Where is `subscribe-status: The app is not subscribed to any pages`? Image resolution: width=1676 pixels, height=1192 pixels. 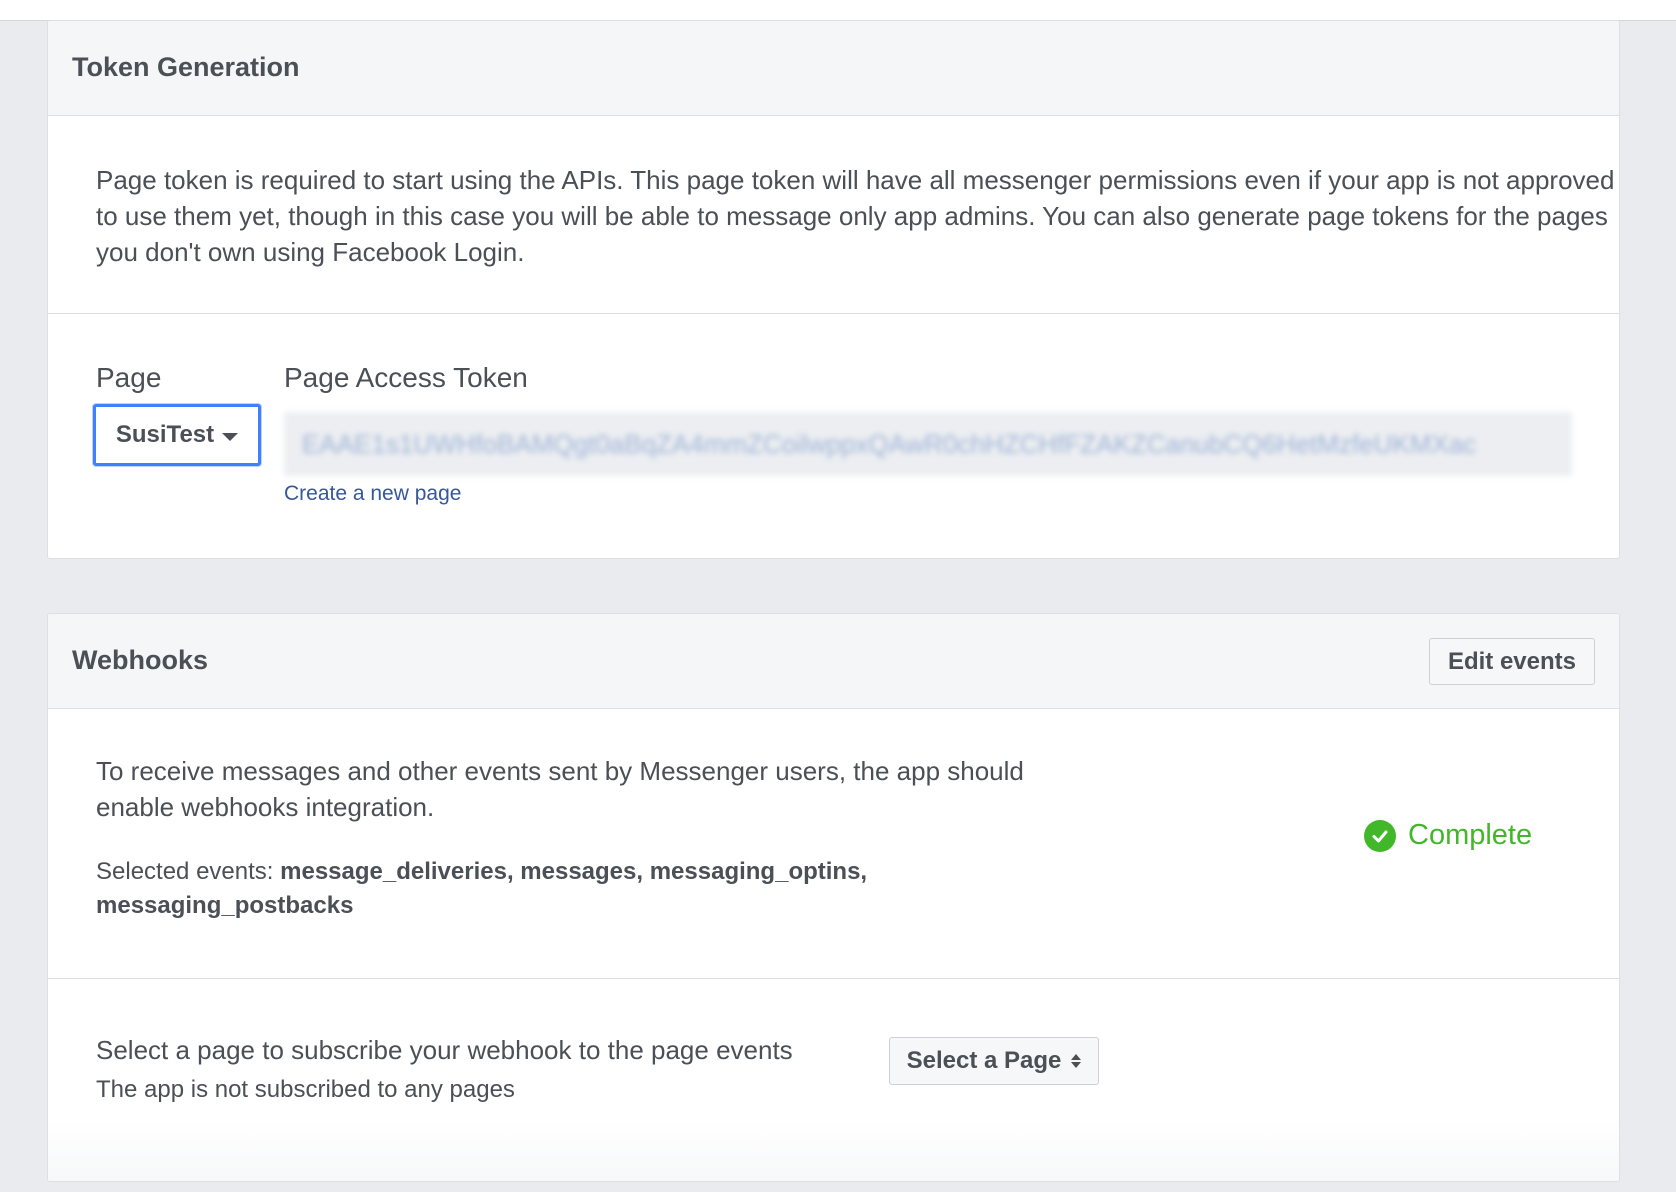 subscribe-status: The app is not subscribed to any pages is located at coordinates (305, 1089).